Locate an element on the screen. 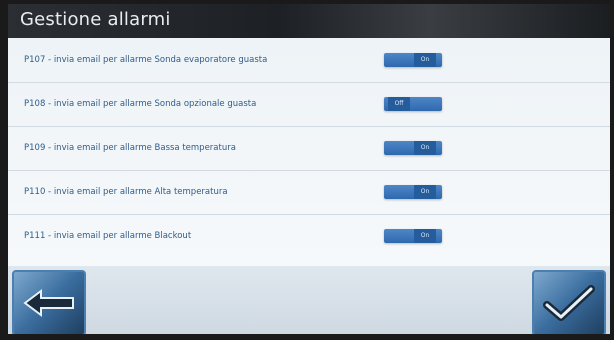 Image resolution: width=614 pixels, height=340 pixels. confirm-button is located at coordinates (569, 302).